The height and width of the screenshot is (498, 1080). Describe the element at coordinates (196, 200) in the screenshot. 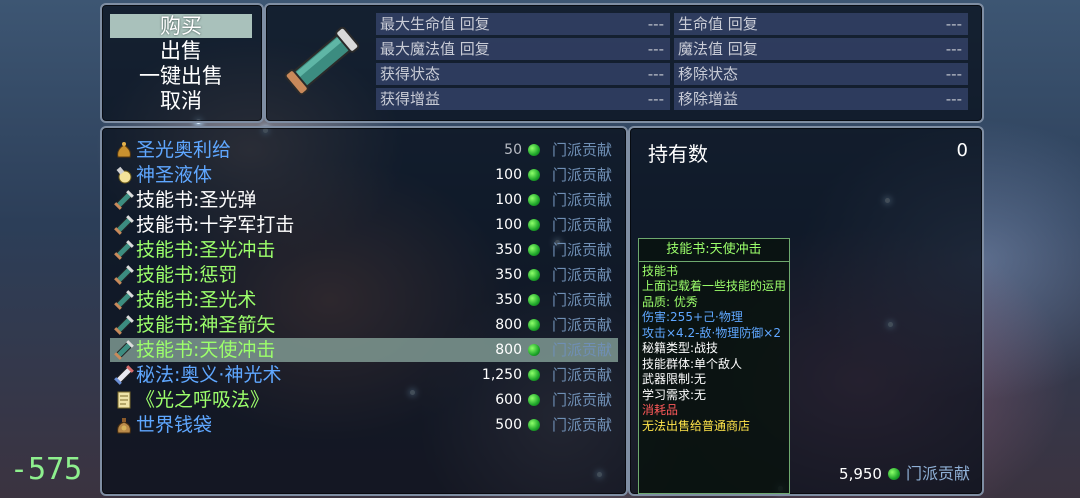

I see `item-name: 技能书:圣光弹` at that location.